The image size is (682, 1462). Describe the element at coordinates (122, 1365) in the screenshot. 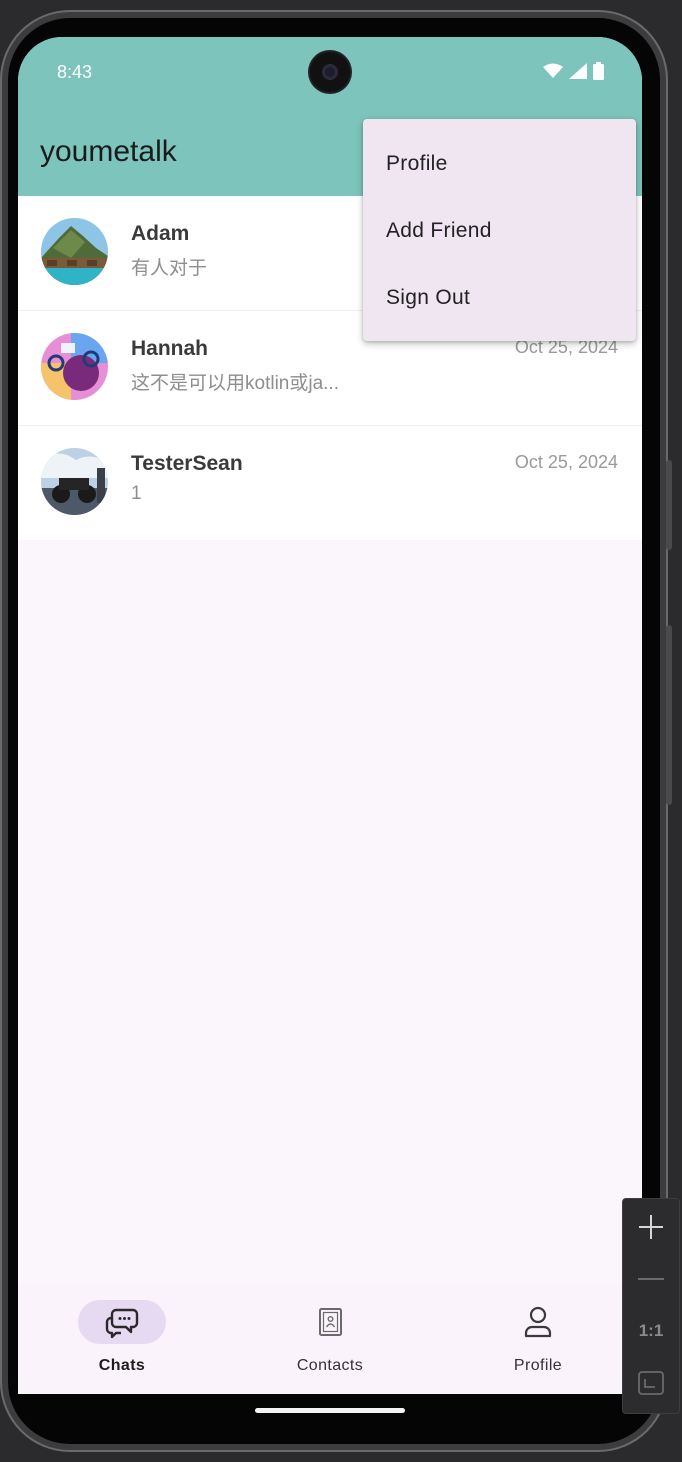

I see `nav-label: Chats` at that location.